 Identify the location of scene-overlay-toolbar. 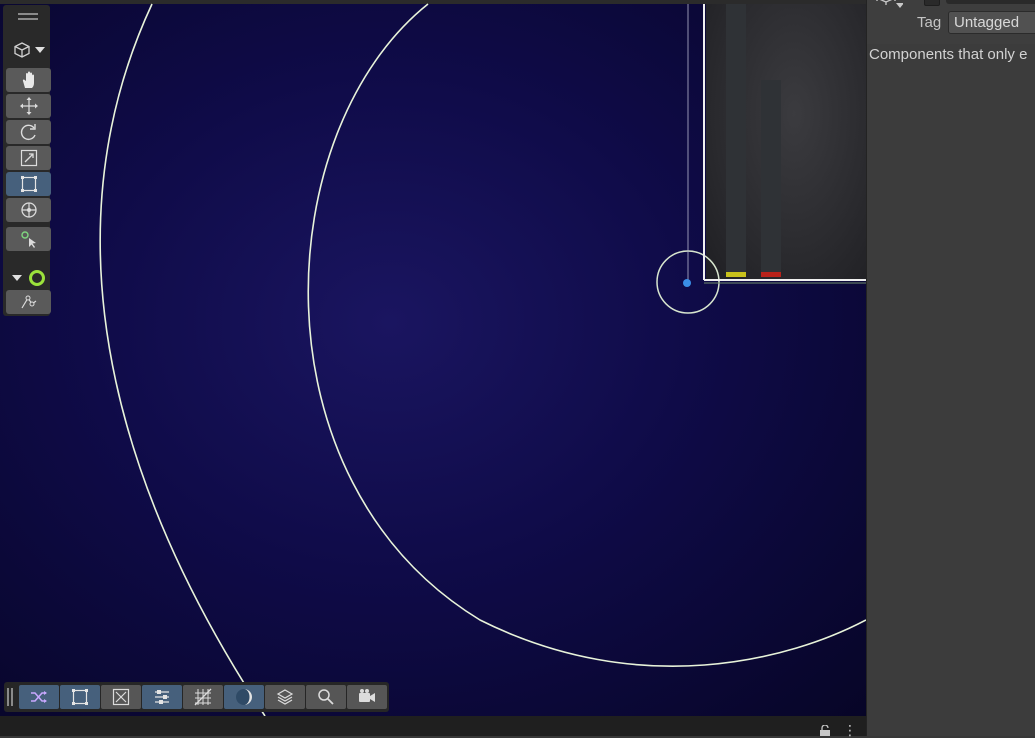
(196, 697).